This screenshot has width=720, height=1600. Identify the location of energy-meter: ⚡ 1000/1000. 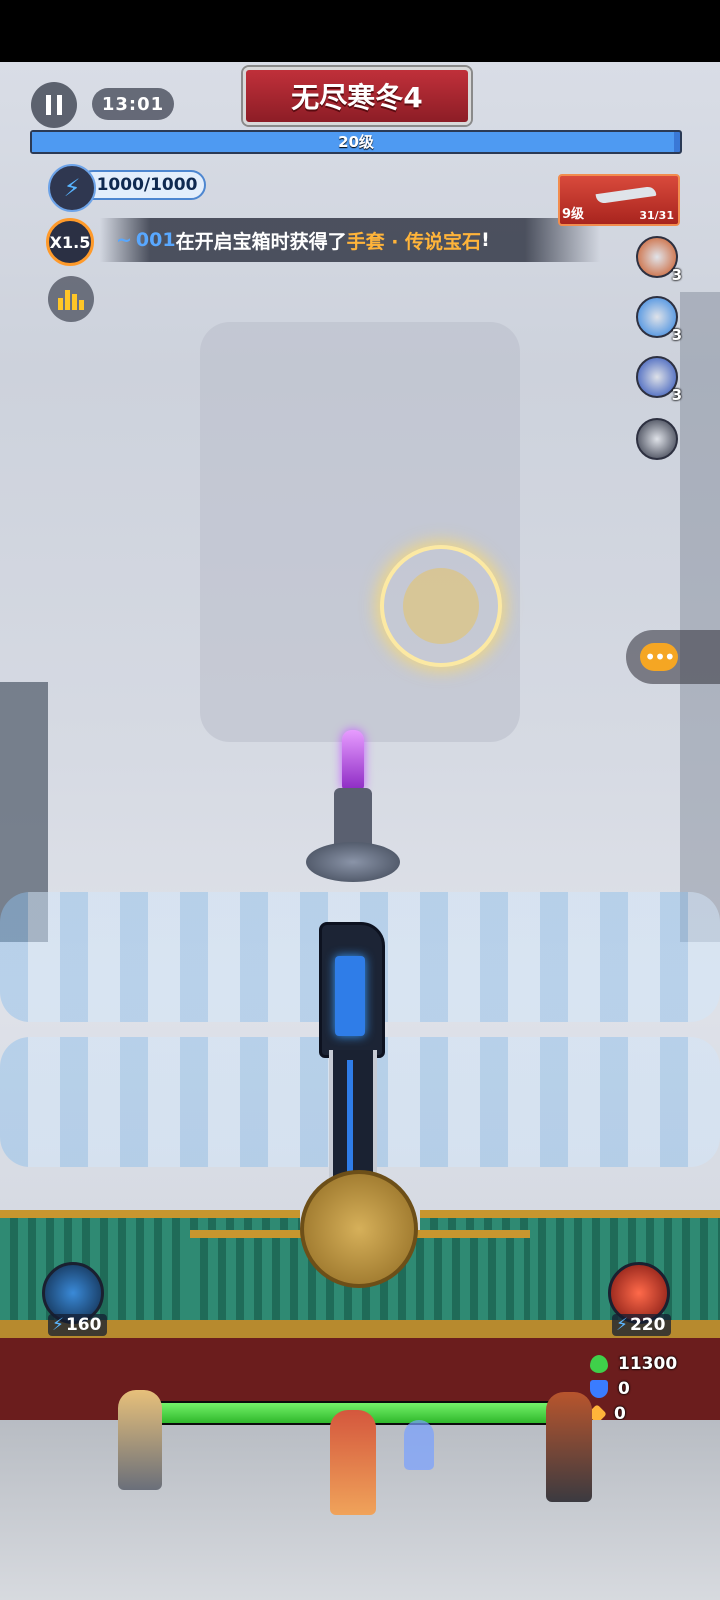
(129, 188).